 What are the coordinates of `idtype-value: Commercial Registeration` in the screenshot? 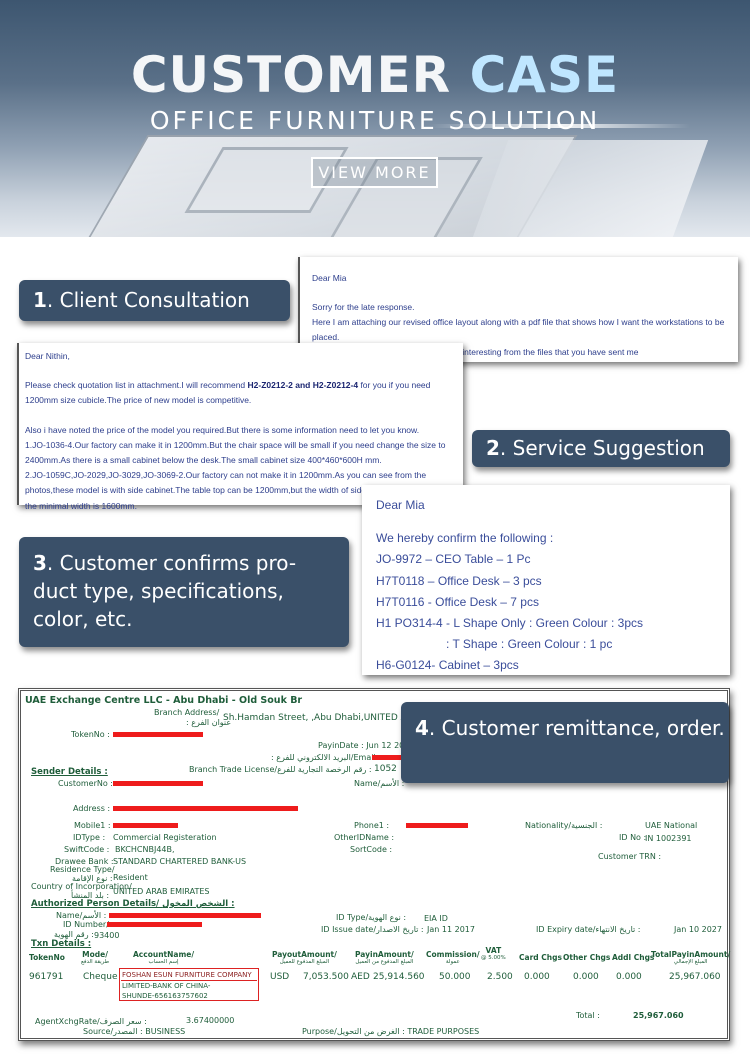 It's located at (165, 837).